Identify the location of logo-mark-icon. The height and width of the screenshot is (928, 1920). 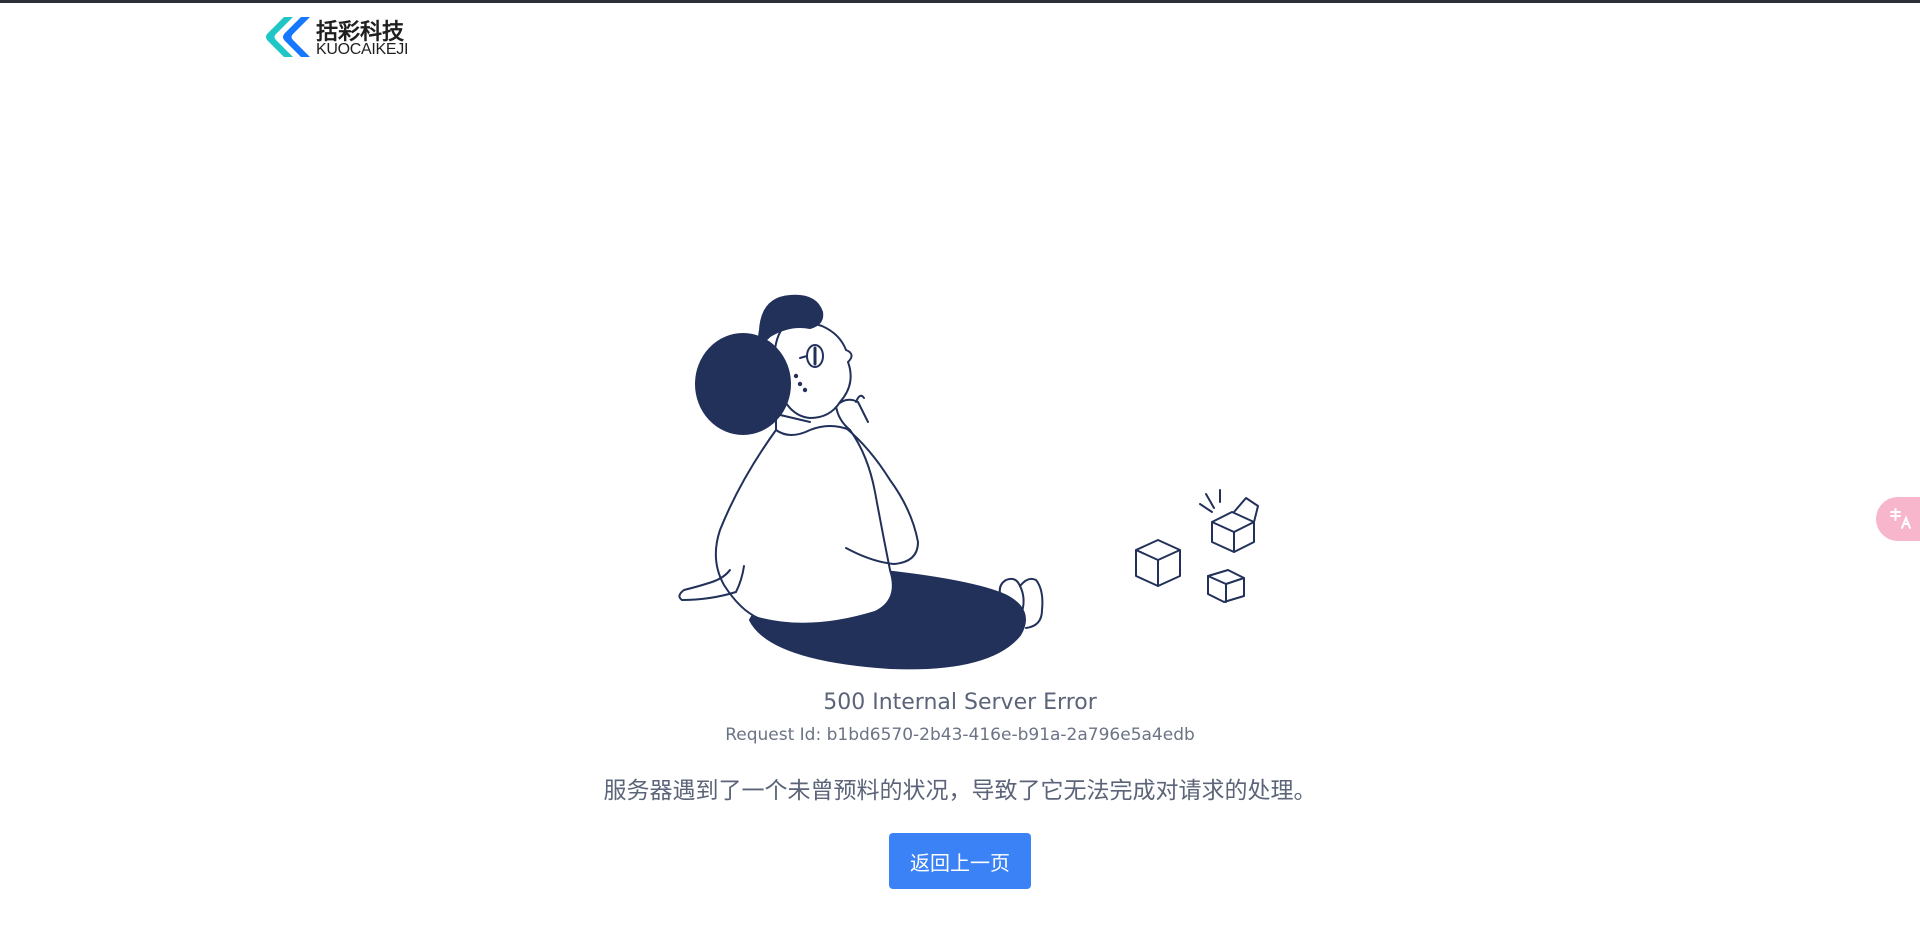
(288, 37).